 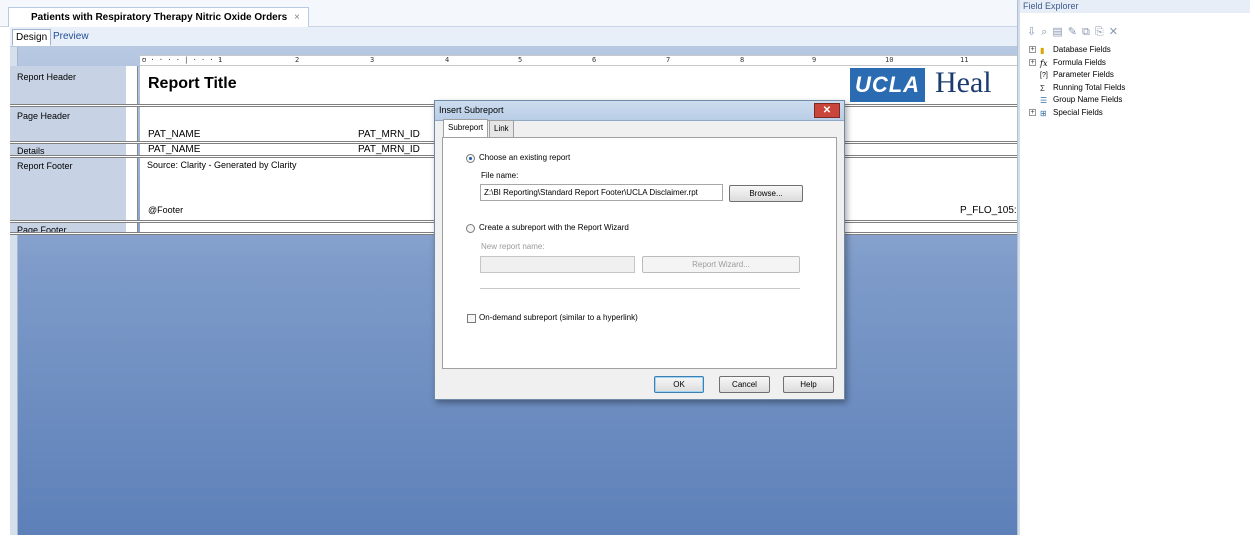 What do you see at coordinates (964, 60) in the screenshot?
I see `ruler-mark: 11` at bounding box center [964, 60].